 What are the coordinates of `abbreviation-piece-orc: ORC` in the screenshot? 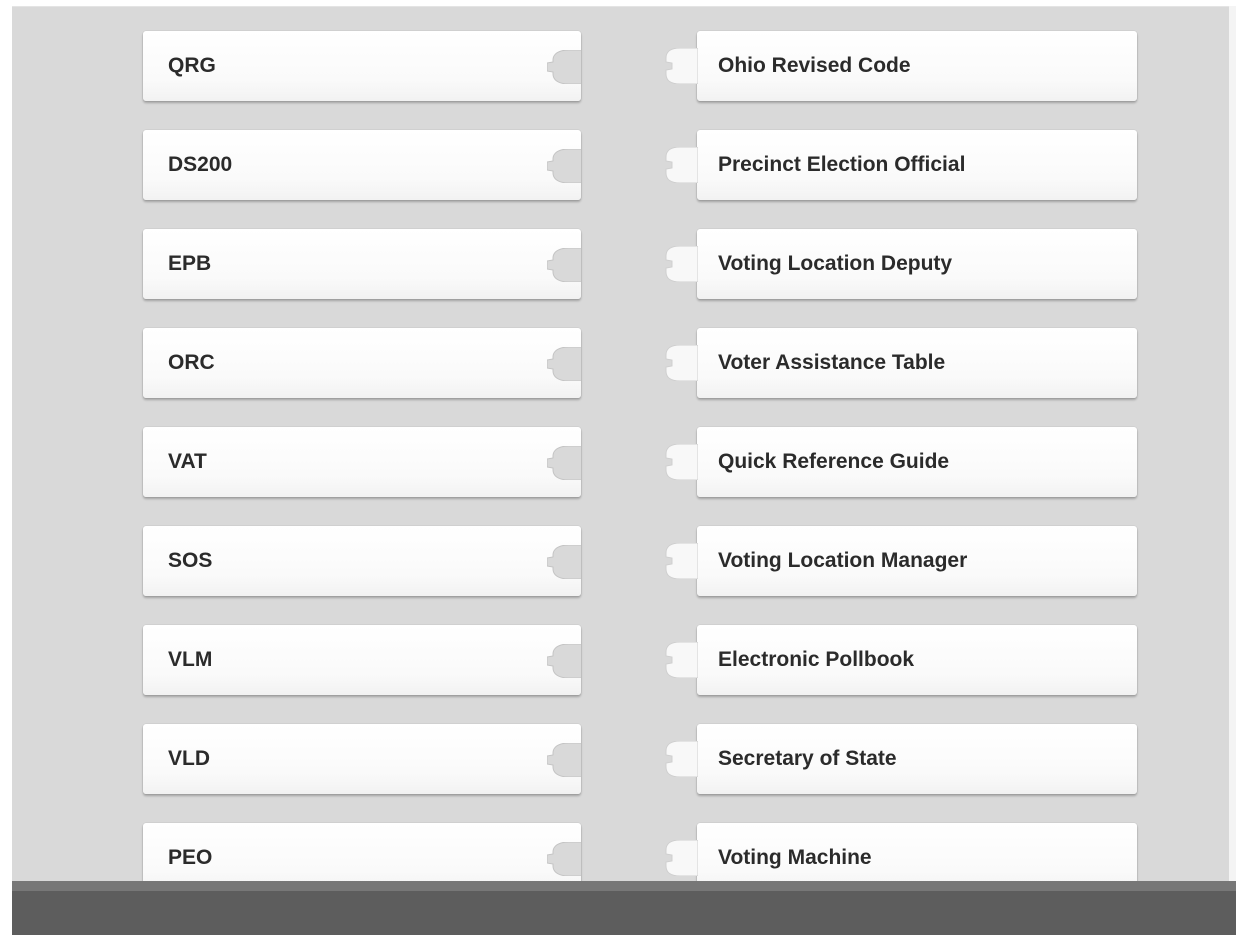 It's located at (362, 363).